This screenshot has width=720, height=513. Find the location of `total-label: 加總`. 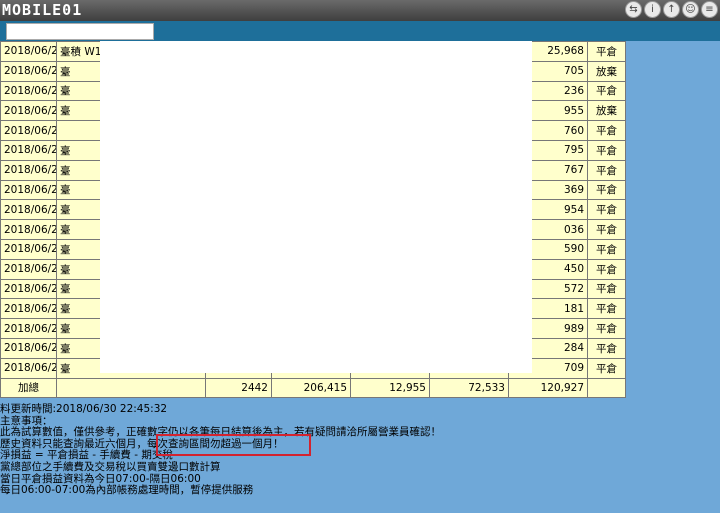

total-label: 加總 is located at coordinates (28, 388).